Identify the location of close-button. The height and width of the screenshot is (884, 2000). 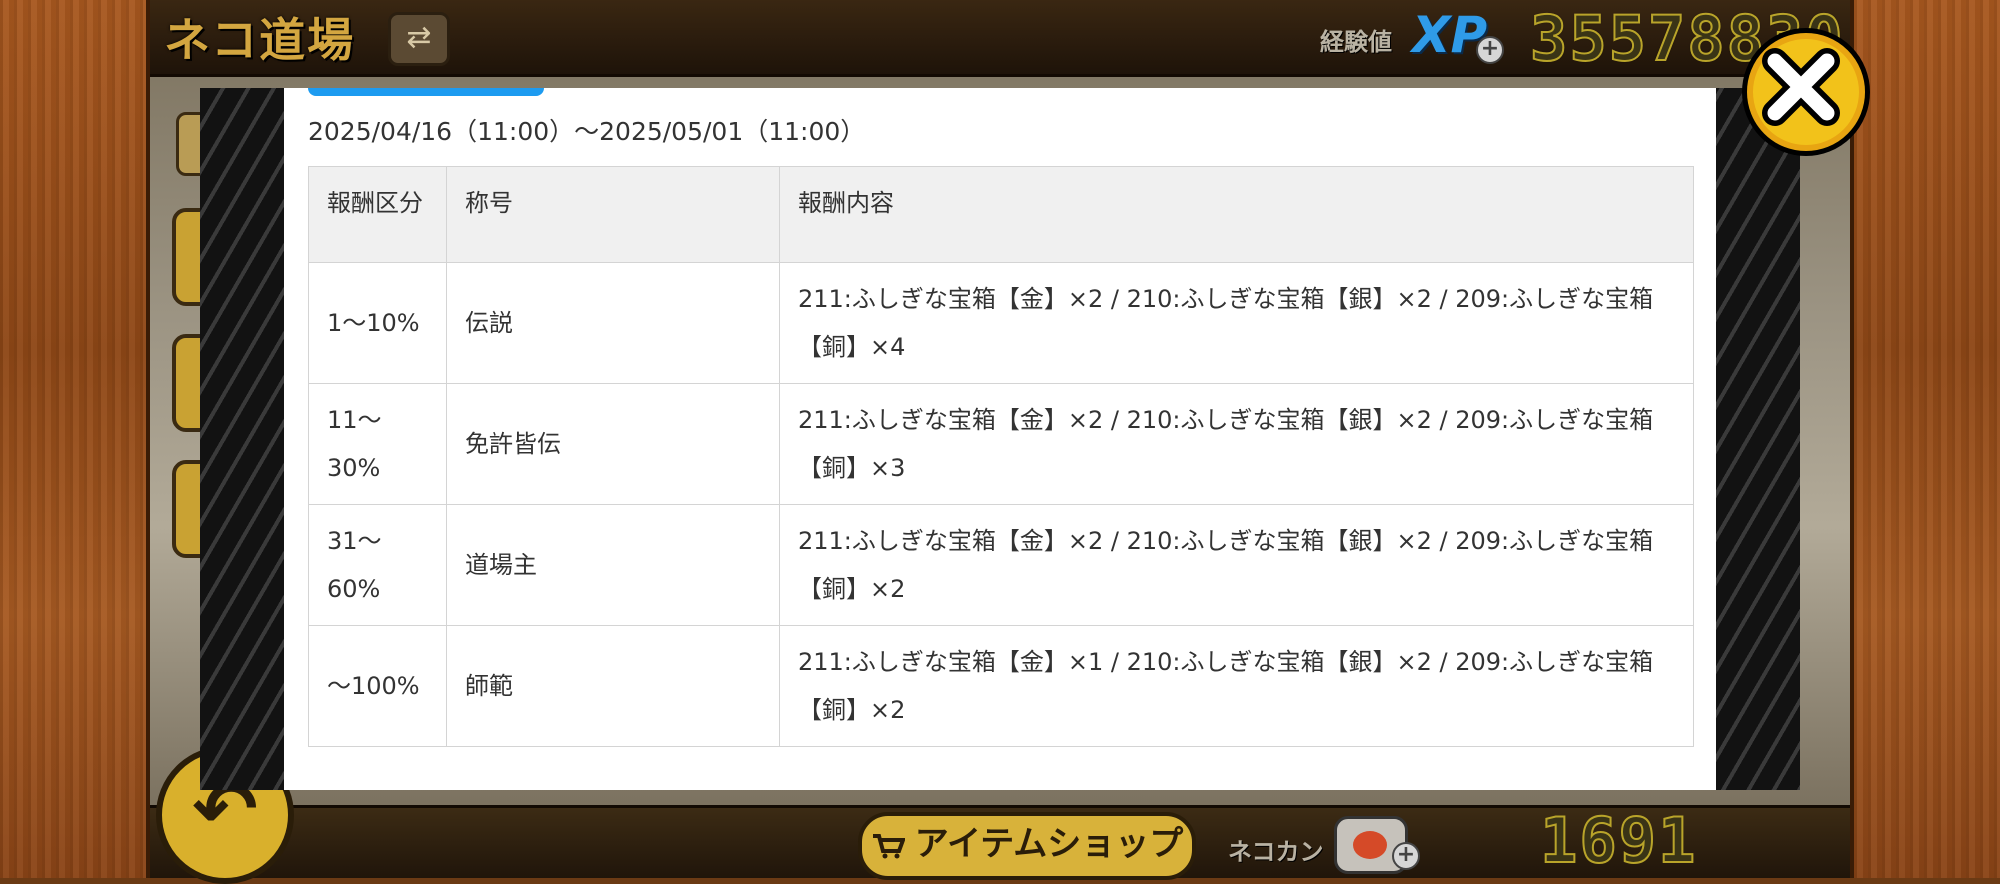
(1806, 92).